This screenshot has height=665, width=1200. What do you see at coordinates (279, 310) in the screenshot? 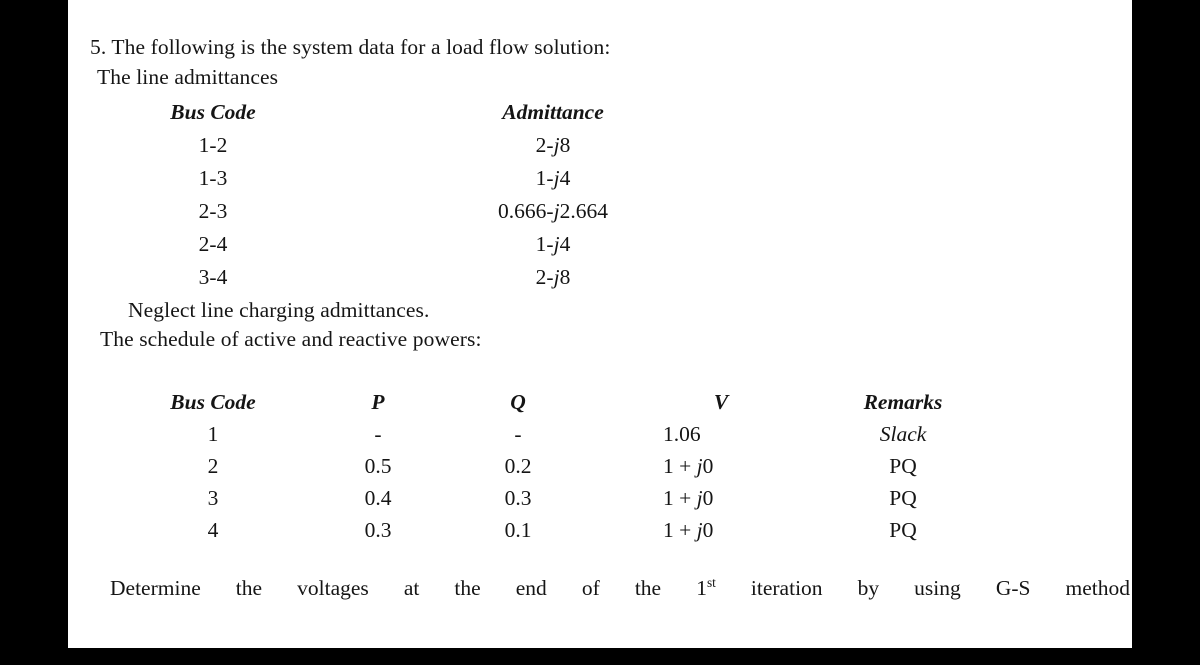
I see `note-neglect-line-charging: Neglect line charging admittances.` at bounding box center [279, 310].